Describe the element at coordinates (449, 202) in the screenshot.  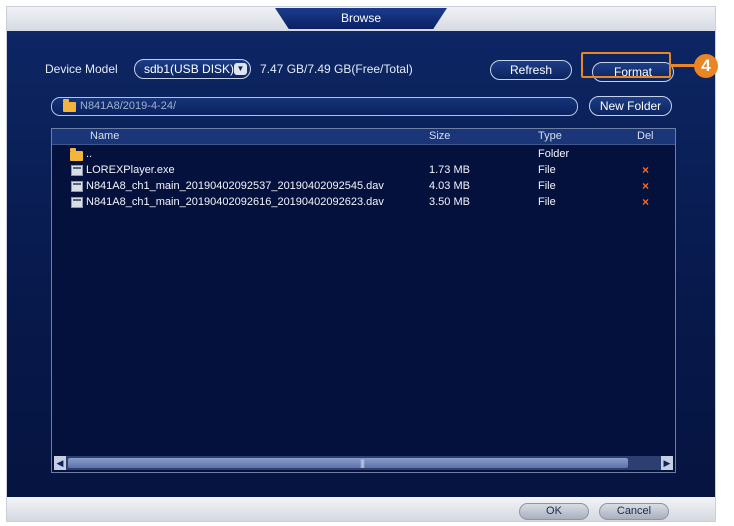
I see `row-size: 3.50 MB` at that location.